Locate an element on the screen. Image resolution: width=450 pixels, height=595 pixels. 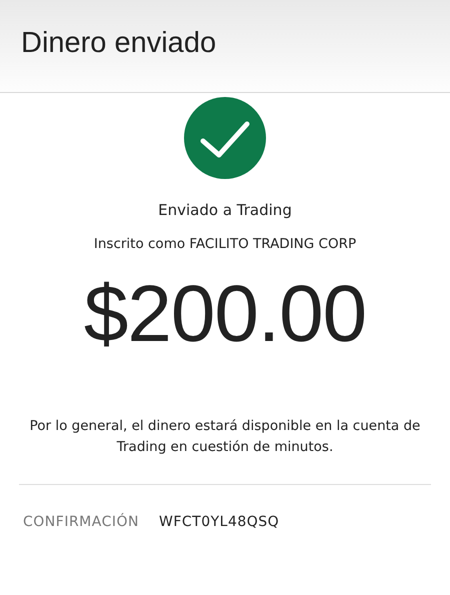
recipient-text: Enviado a Trading is located at coordinates (225, 210).